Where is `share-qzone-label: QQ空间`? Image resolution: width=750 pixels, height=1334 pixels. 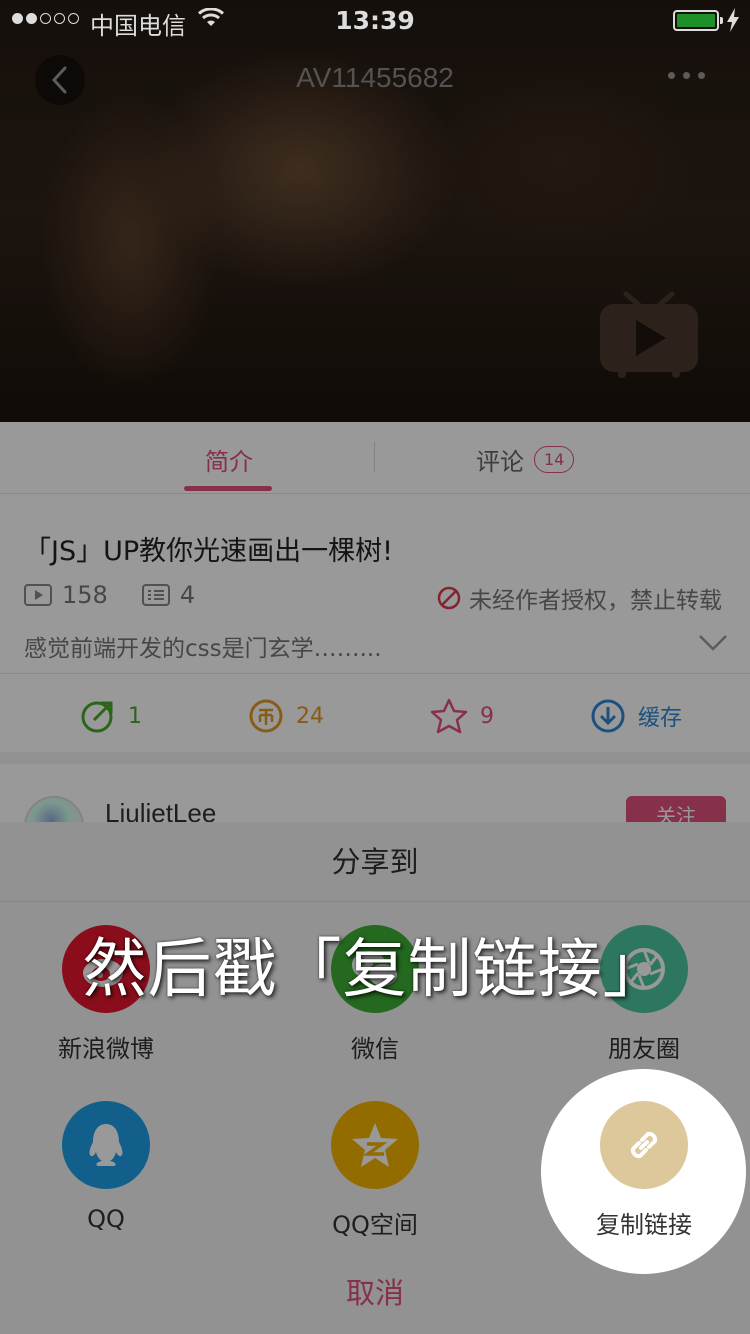 share-qzone-label: QQ空间 is located at coordinates (375, 1225).